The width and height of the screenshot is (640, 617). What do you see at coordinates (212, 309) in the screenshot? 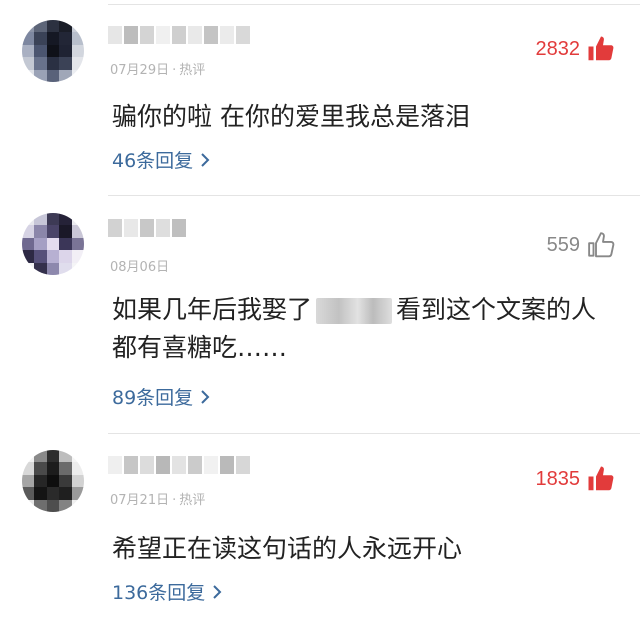
I see `comment-text-start: 如果几年后我娶了` at bounding box center [212, 309].